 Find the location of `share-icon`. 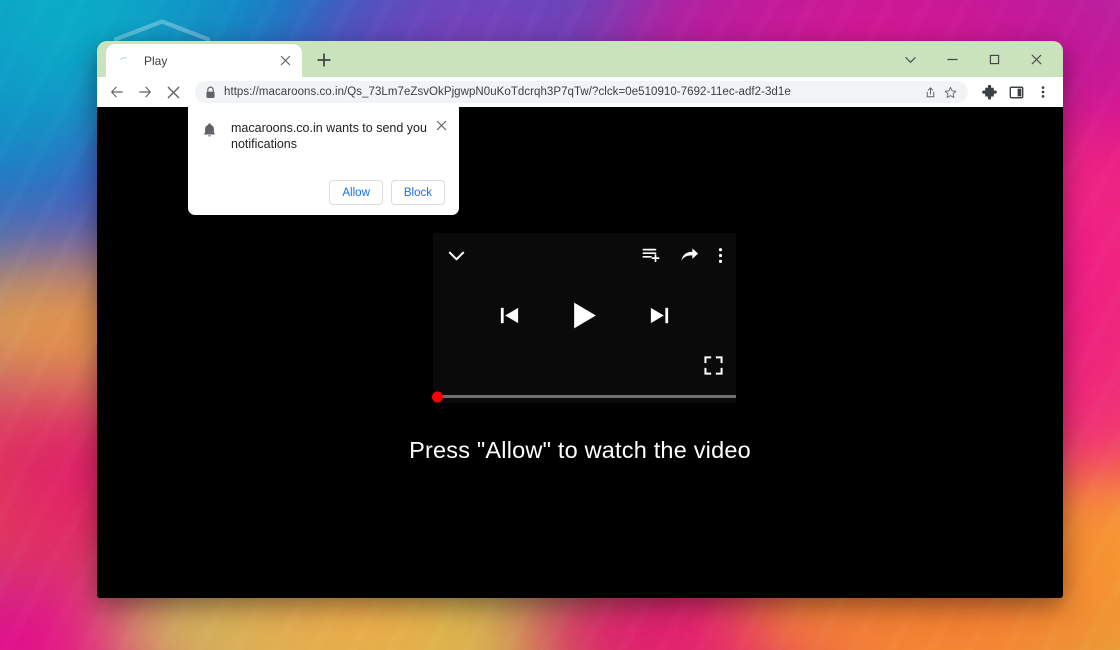

share-icon is located at coordinates (930, 92).